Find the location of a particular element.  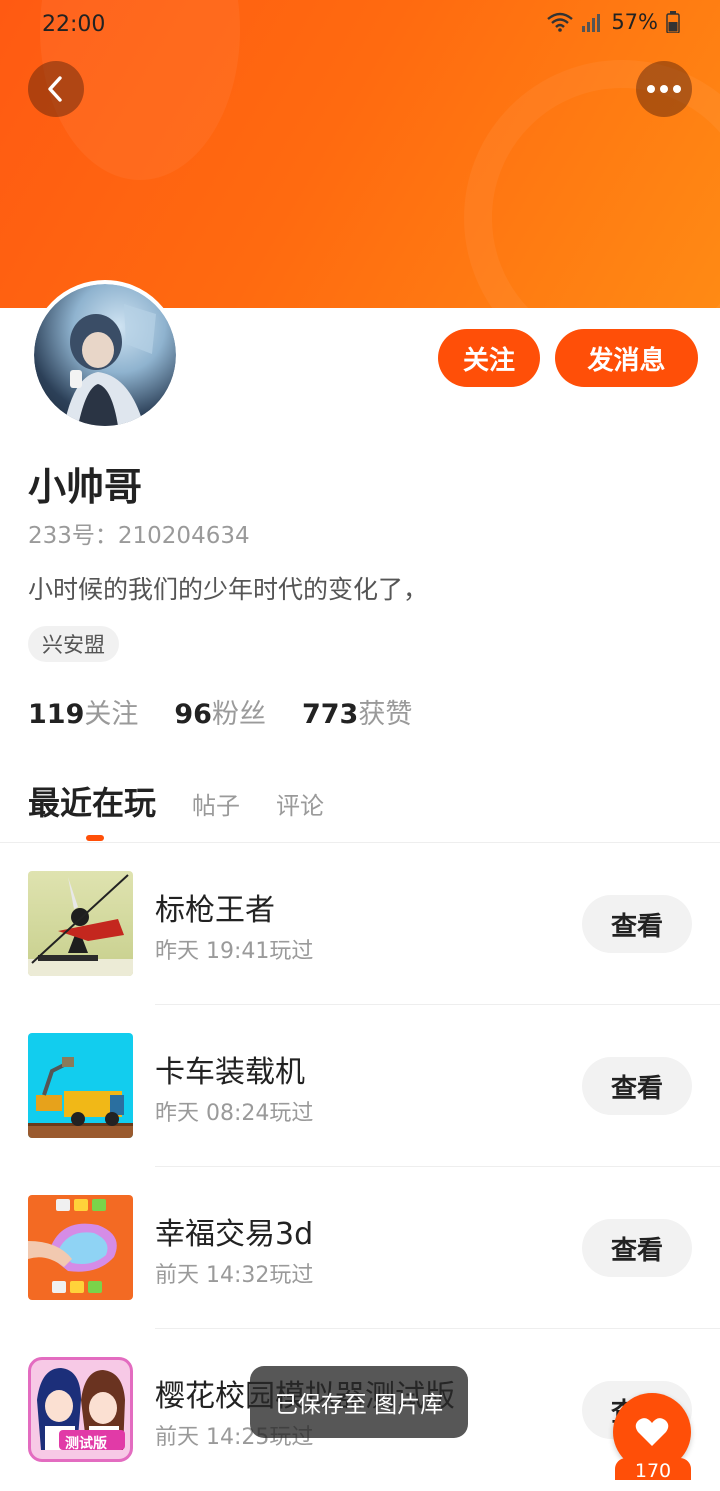

game-played-time: 昨天 19:41玩过 is located at coordinates (234, 951).